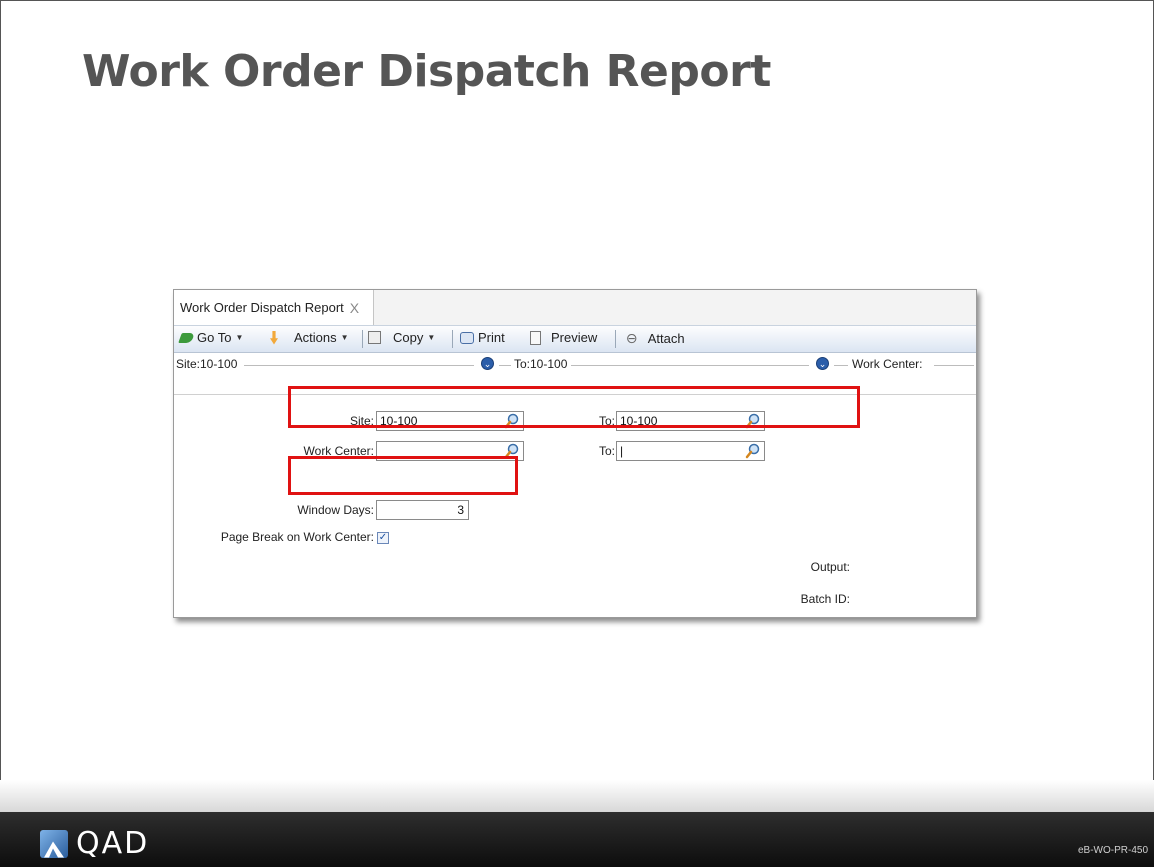 This screenshot has height=867, width=1154. I want to click on tab-work-order-dispatch-report: Work Order Dispatch Report X, so click(274, 307).